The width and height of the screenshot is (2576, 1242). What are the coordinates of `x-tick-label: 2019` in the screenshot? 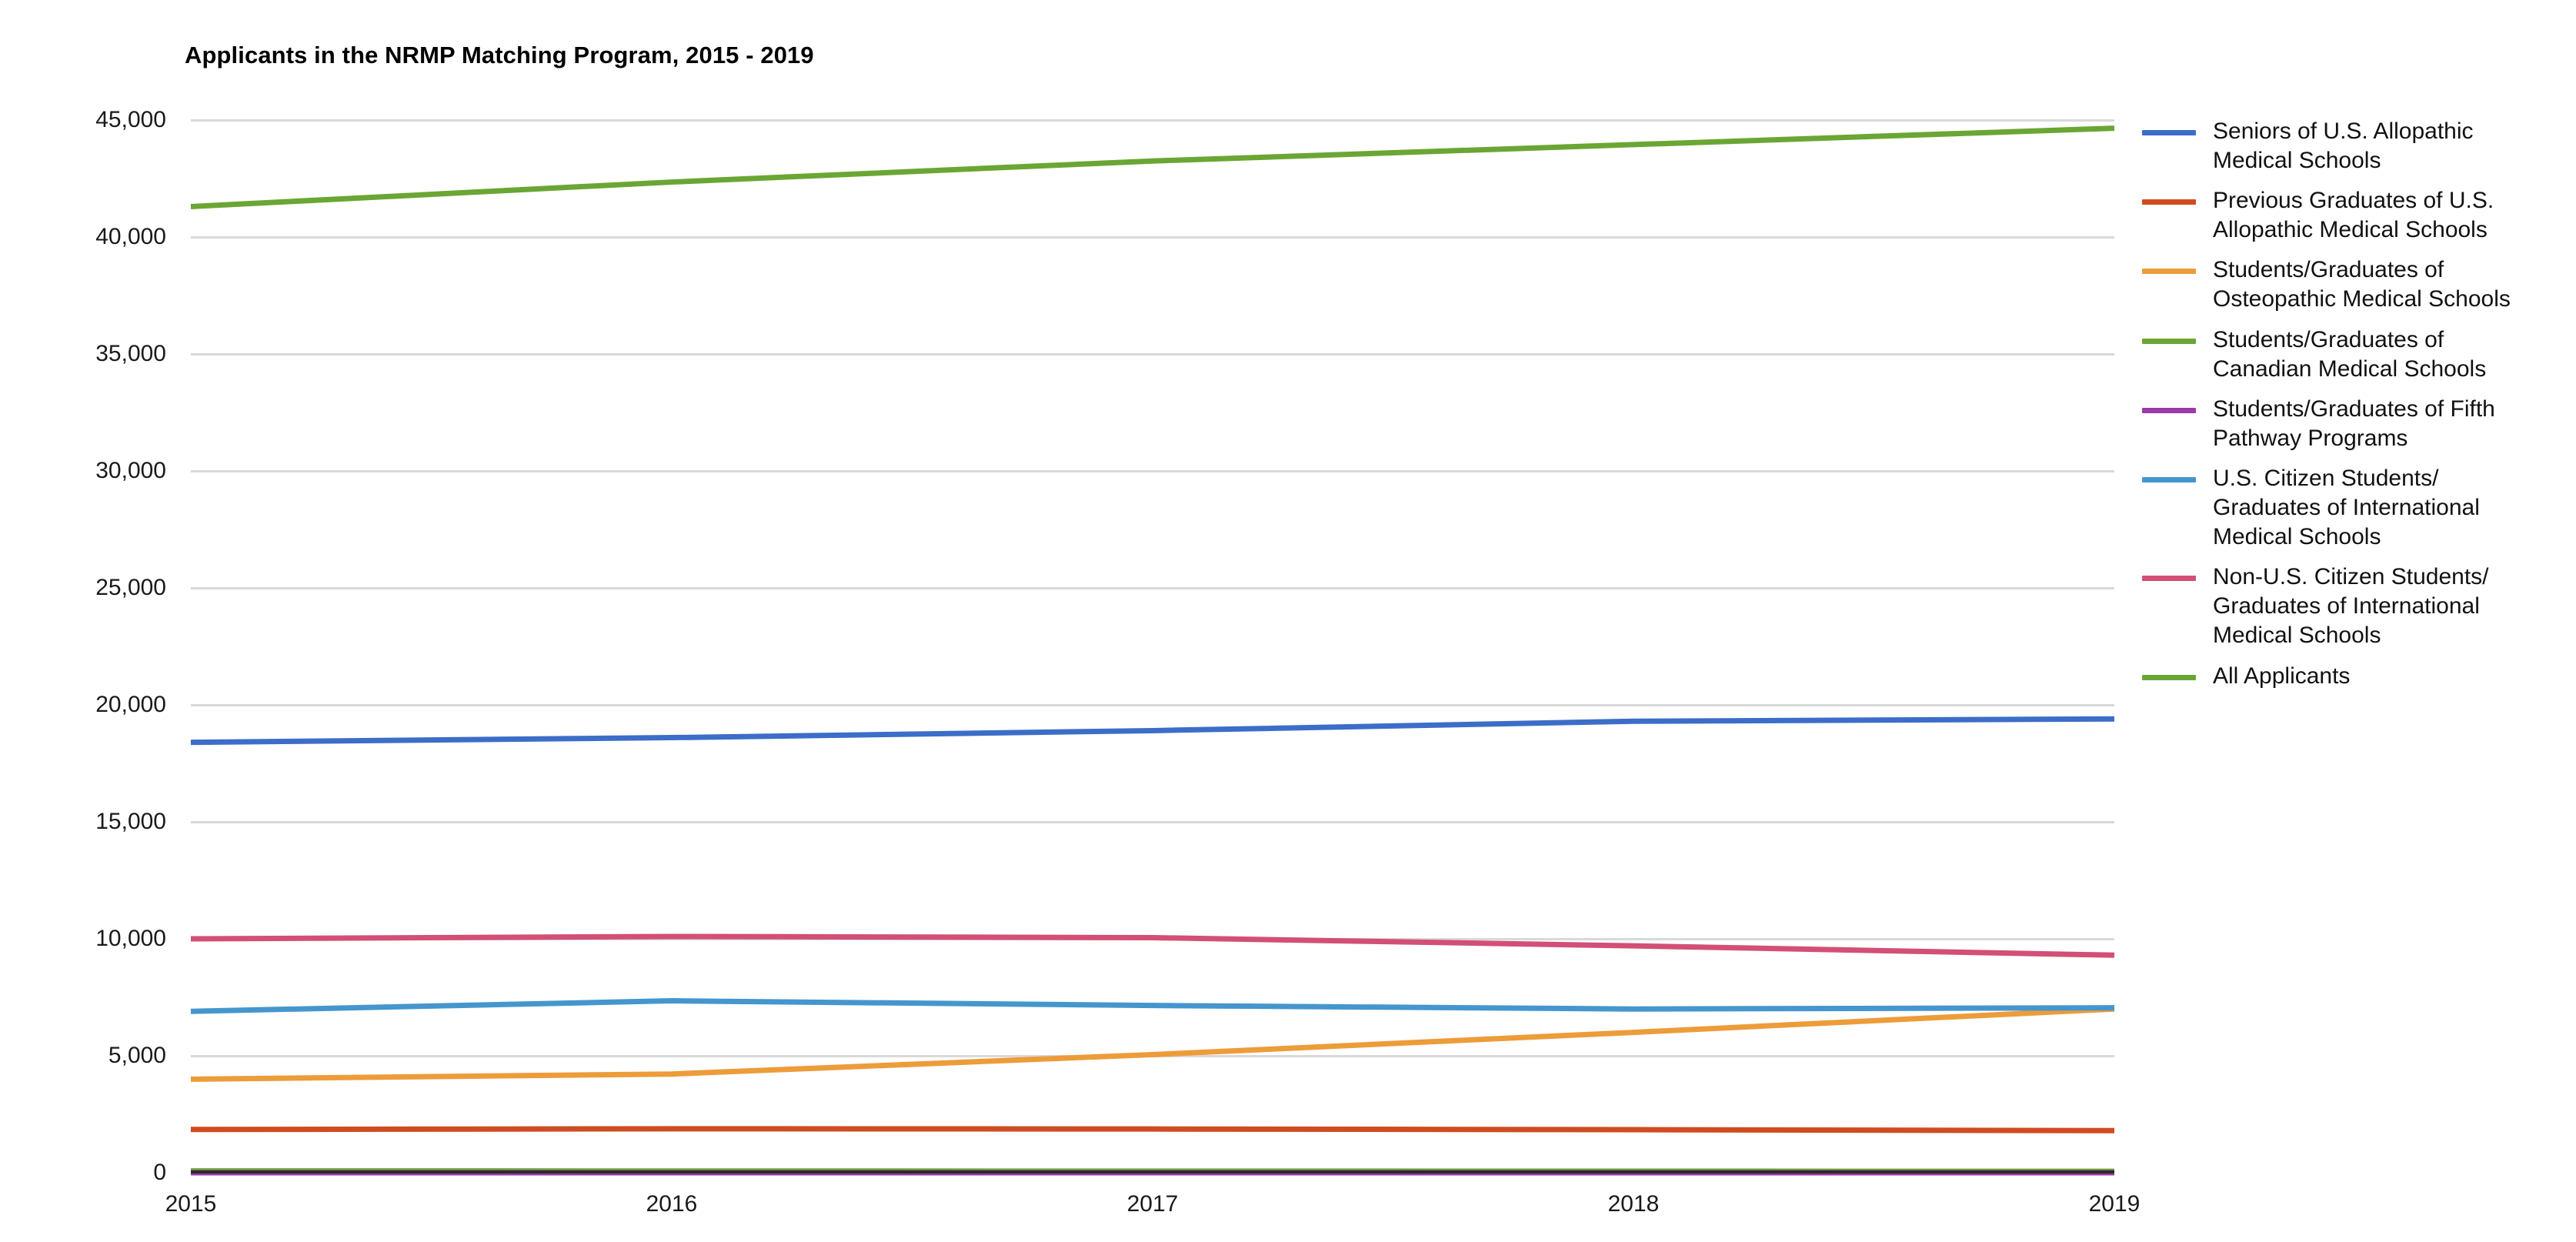 It's located at (2114, 1204).